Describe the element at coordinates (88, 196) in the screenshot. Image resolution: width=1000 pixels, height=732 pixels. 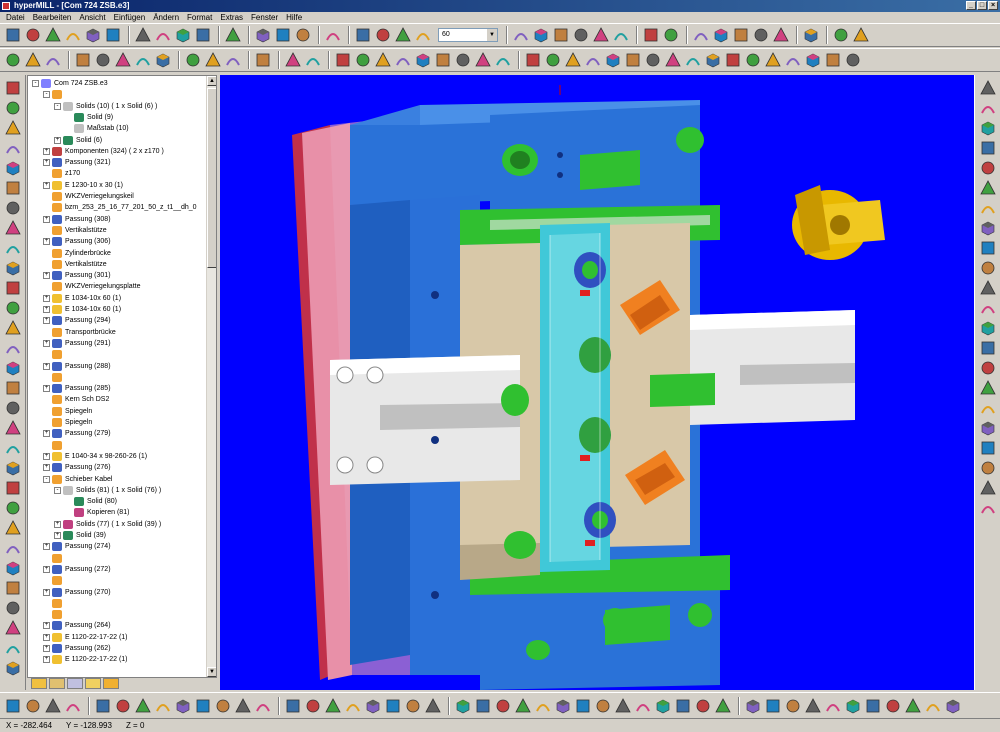
I see `tree-item: WKZVerriegelungskeil` at that location.